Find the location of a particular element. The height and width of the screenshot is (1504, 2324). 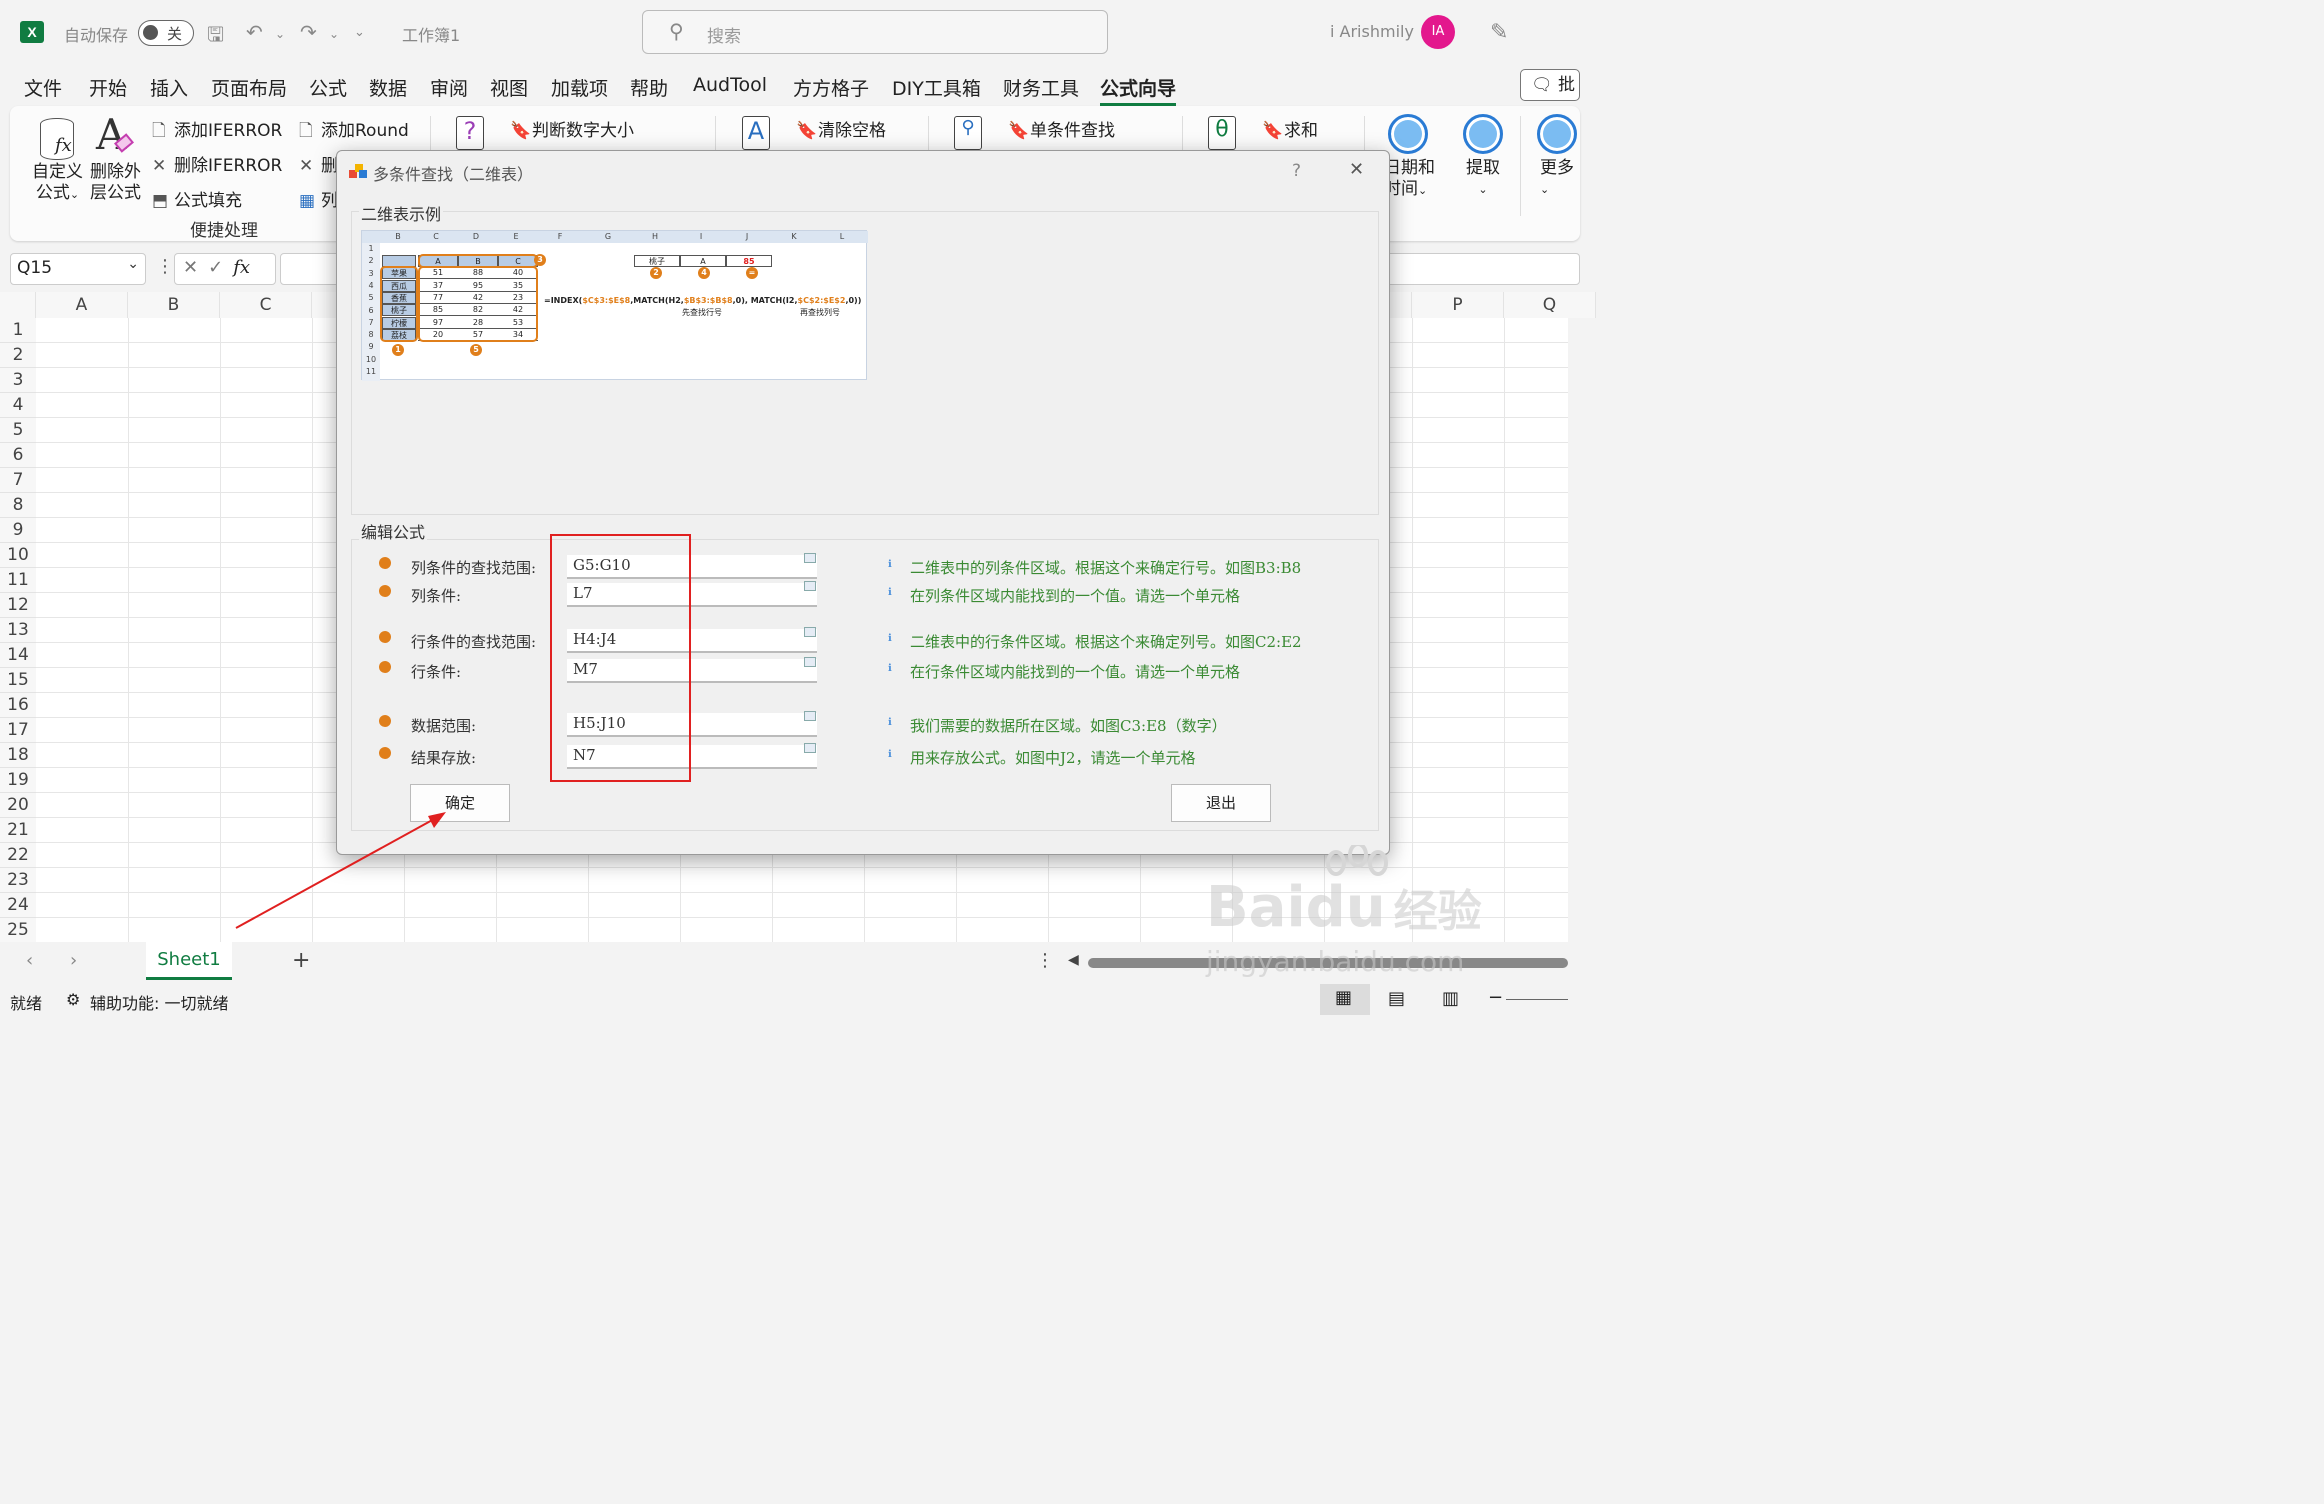

add-iferror-button: 🗋 添加IFERROR is located at coordinates (217, 131).